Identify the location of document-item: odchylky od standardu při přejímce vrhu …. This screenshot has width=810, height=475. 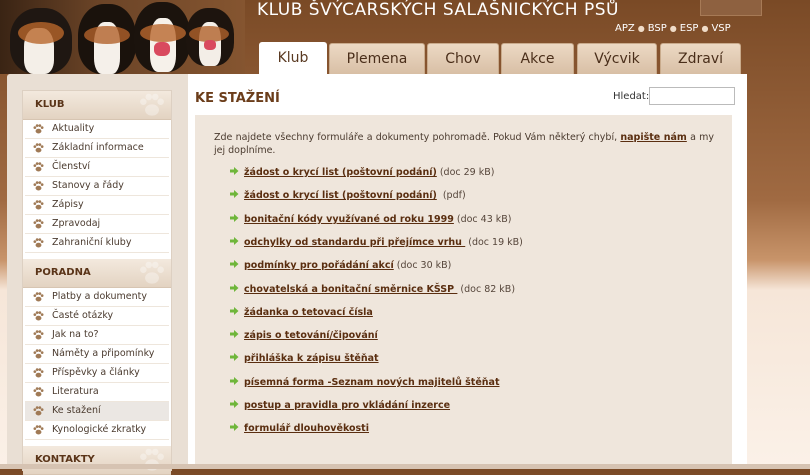
(376, 243).